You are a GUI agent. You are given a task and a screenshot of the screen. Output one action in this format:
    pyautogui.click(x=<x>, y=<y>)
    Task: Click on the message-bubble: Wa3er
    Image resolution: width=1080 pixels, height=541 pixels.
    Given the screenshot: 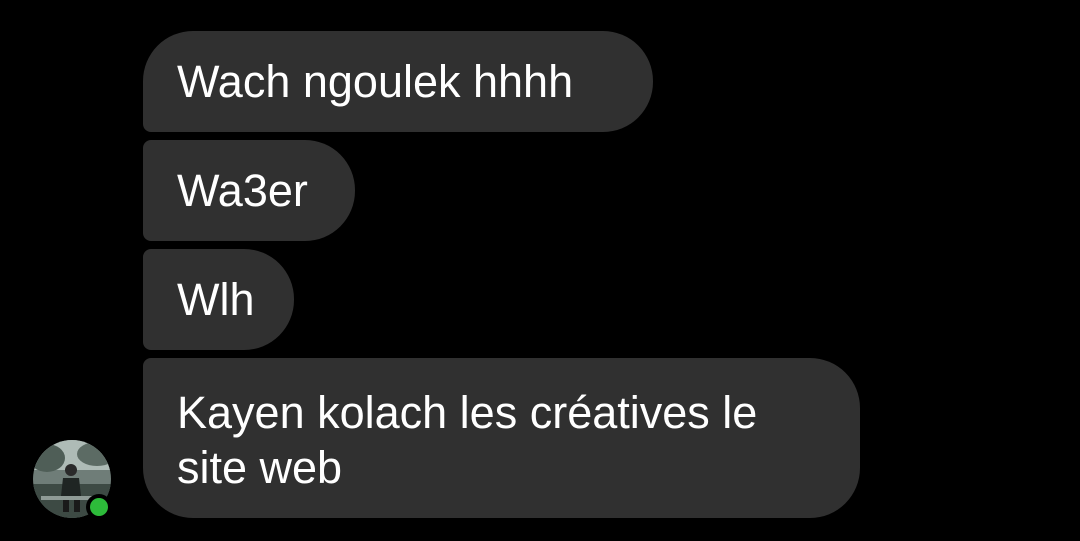 What is the action you would take?
    pyautogui.click(x=249, y=190)
    